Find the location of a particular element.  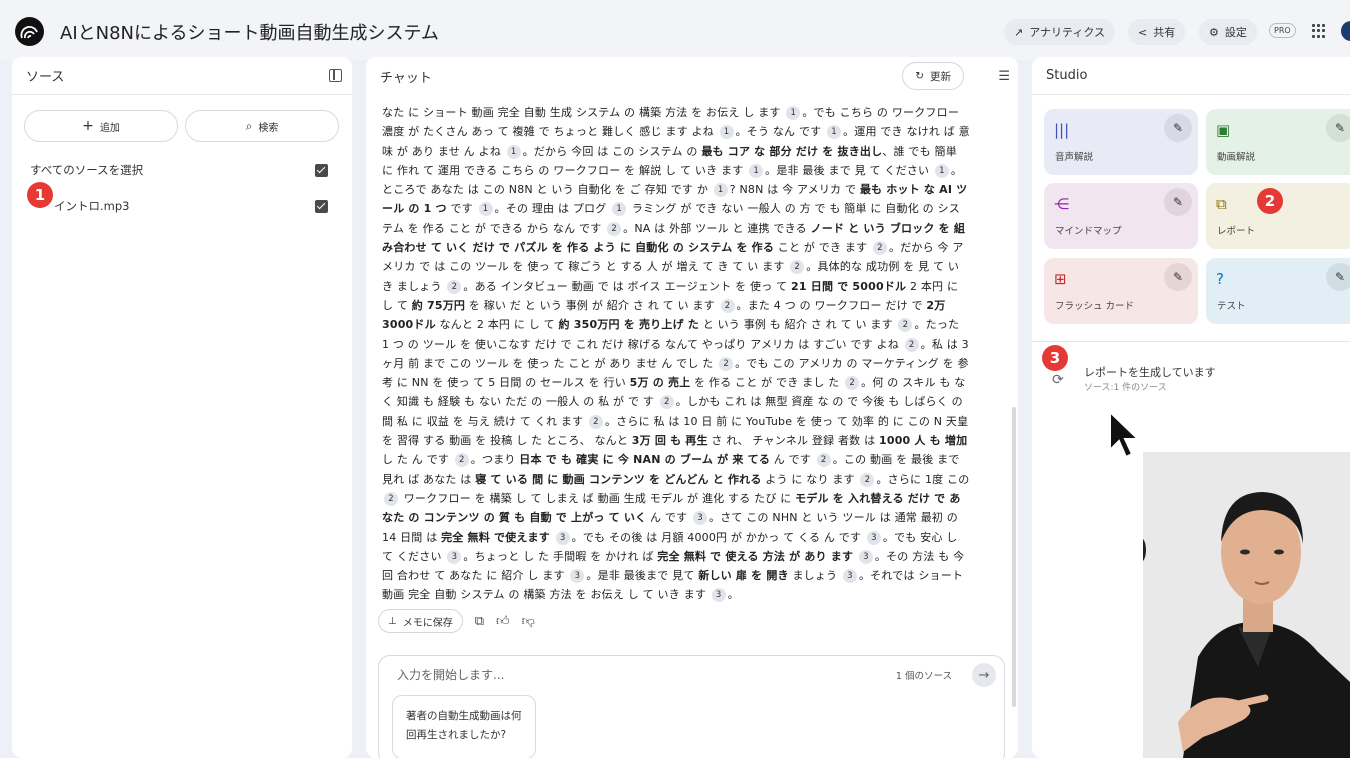

avatar is located at coordinates (1345, 31).